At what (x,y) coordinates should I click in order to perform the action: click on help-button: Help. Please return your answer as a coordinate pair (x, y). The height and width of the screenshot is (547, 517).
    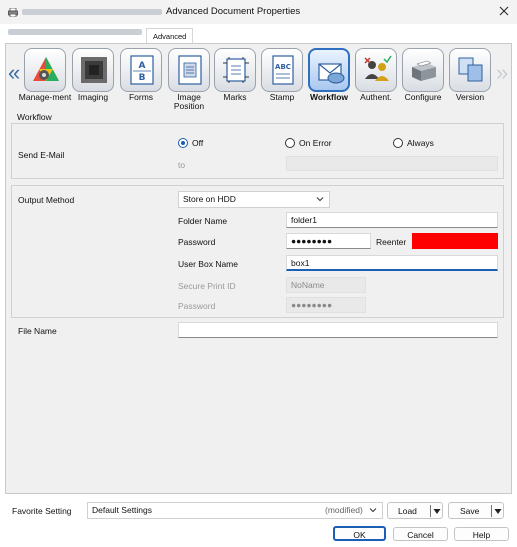
    Looking at the image, I should click on (481, 534).